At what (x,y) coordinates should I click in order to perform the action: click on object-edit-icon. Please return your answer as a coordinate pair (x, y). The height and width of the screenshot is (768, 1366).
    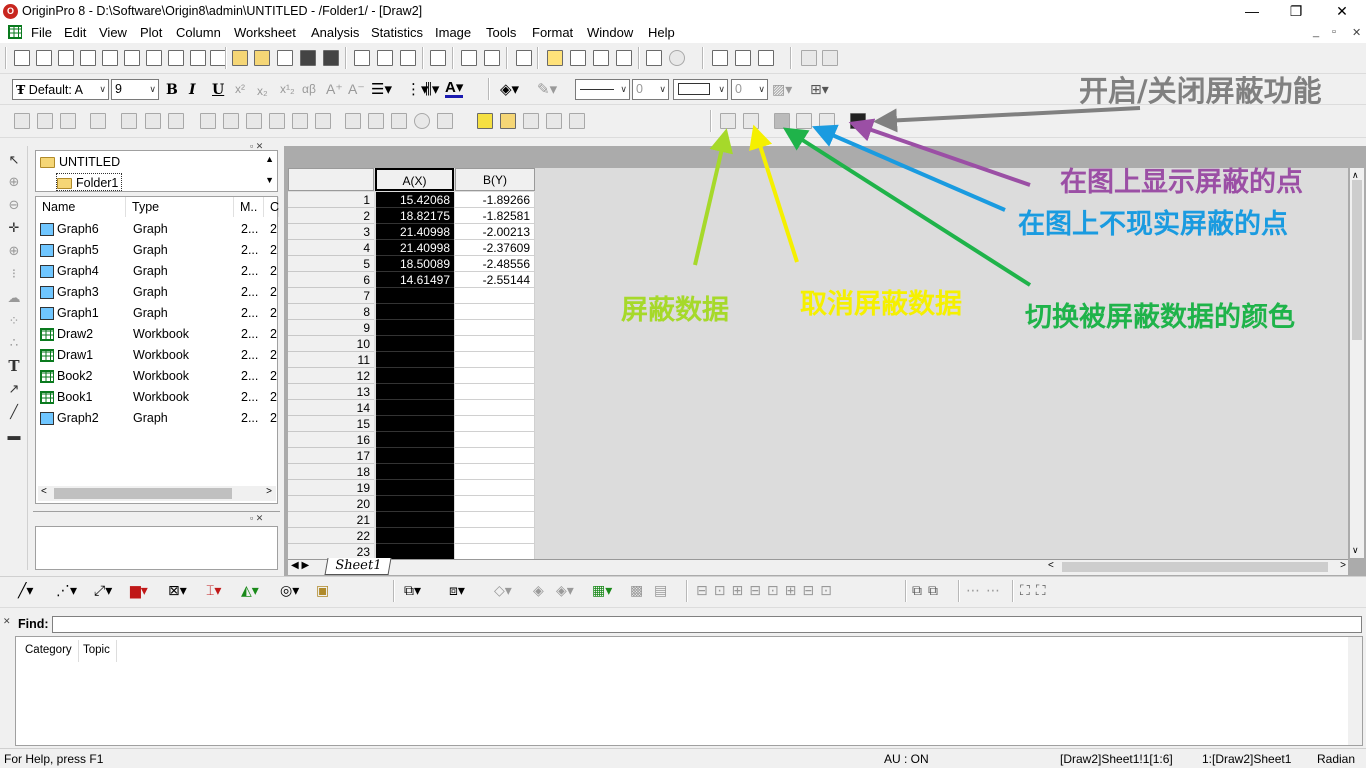
    Looking at the image, I should click on (485, 121).